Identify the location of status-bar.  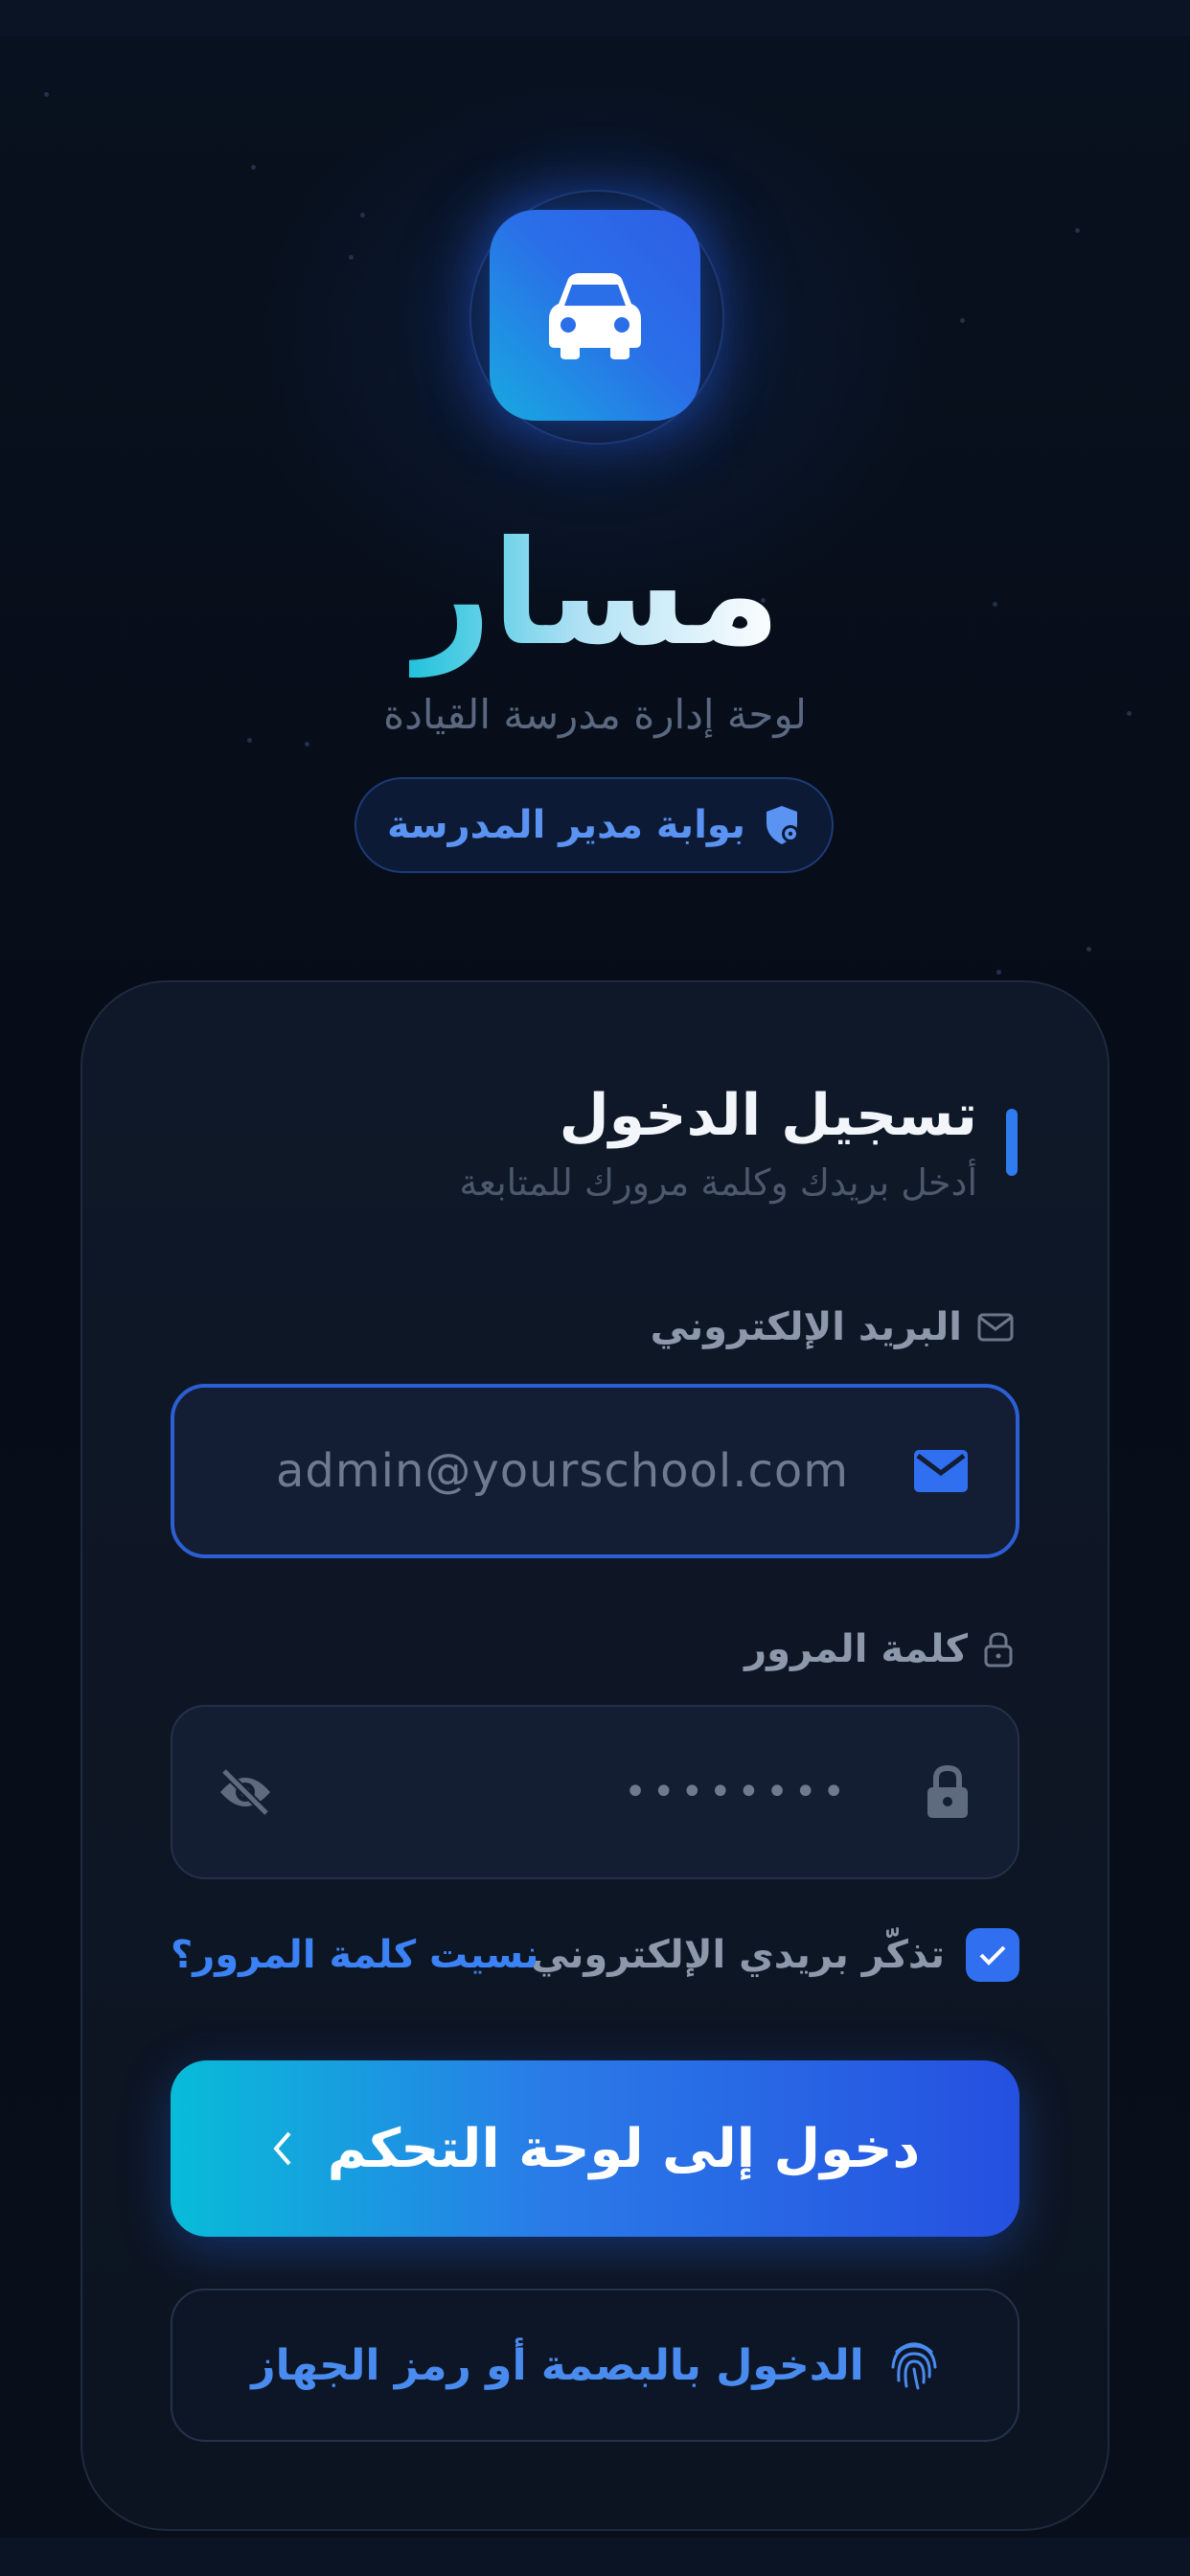
(595, 18).